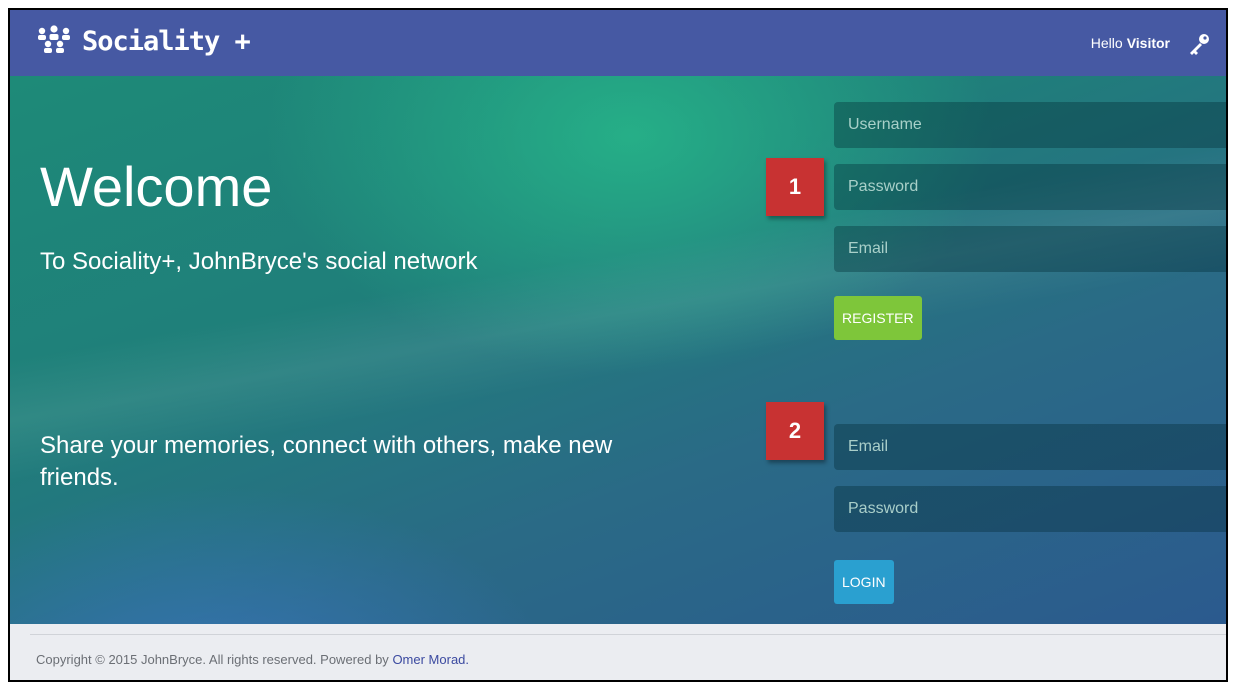 Image resolution: width=1234 pixels, height=684 pixels. What do you see at coordinates (1199, 44) in the screenshot?
I see `key-icon` at bounding box center [1199, 44].